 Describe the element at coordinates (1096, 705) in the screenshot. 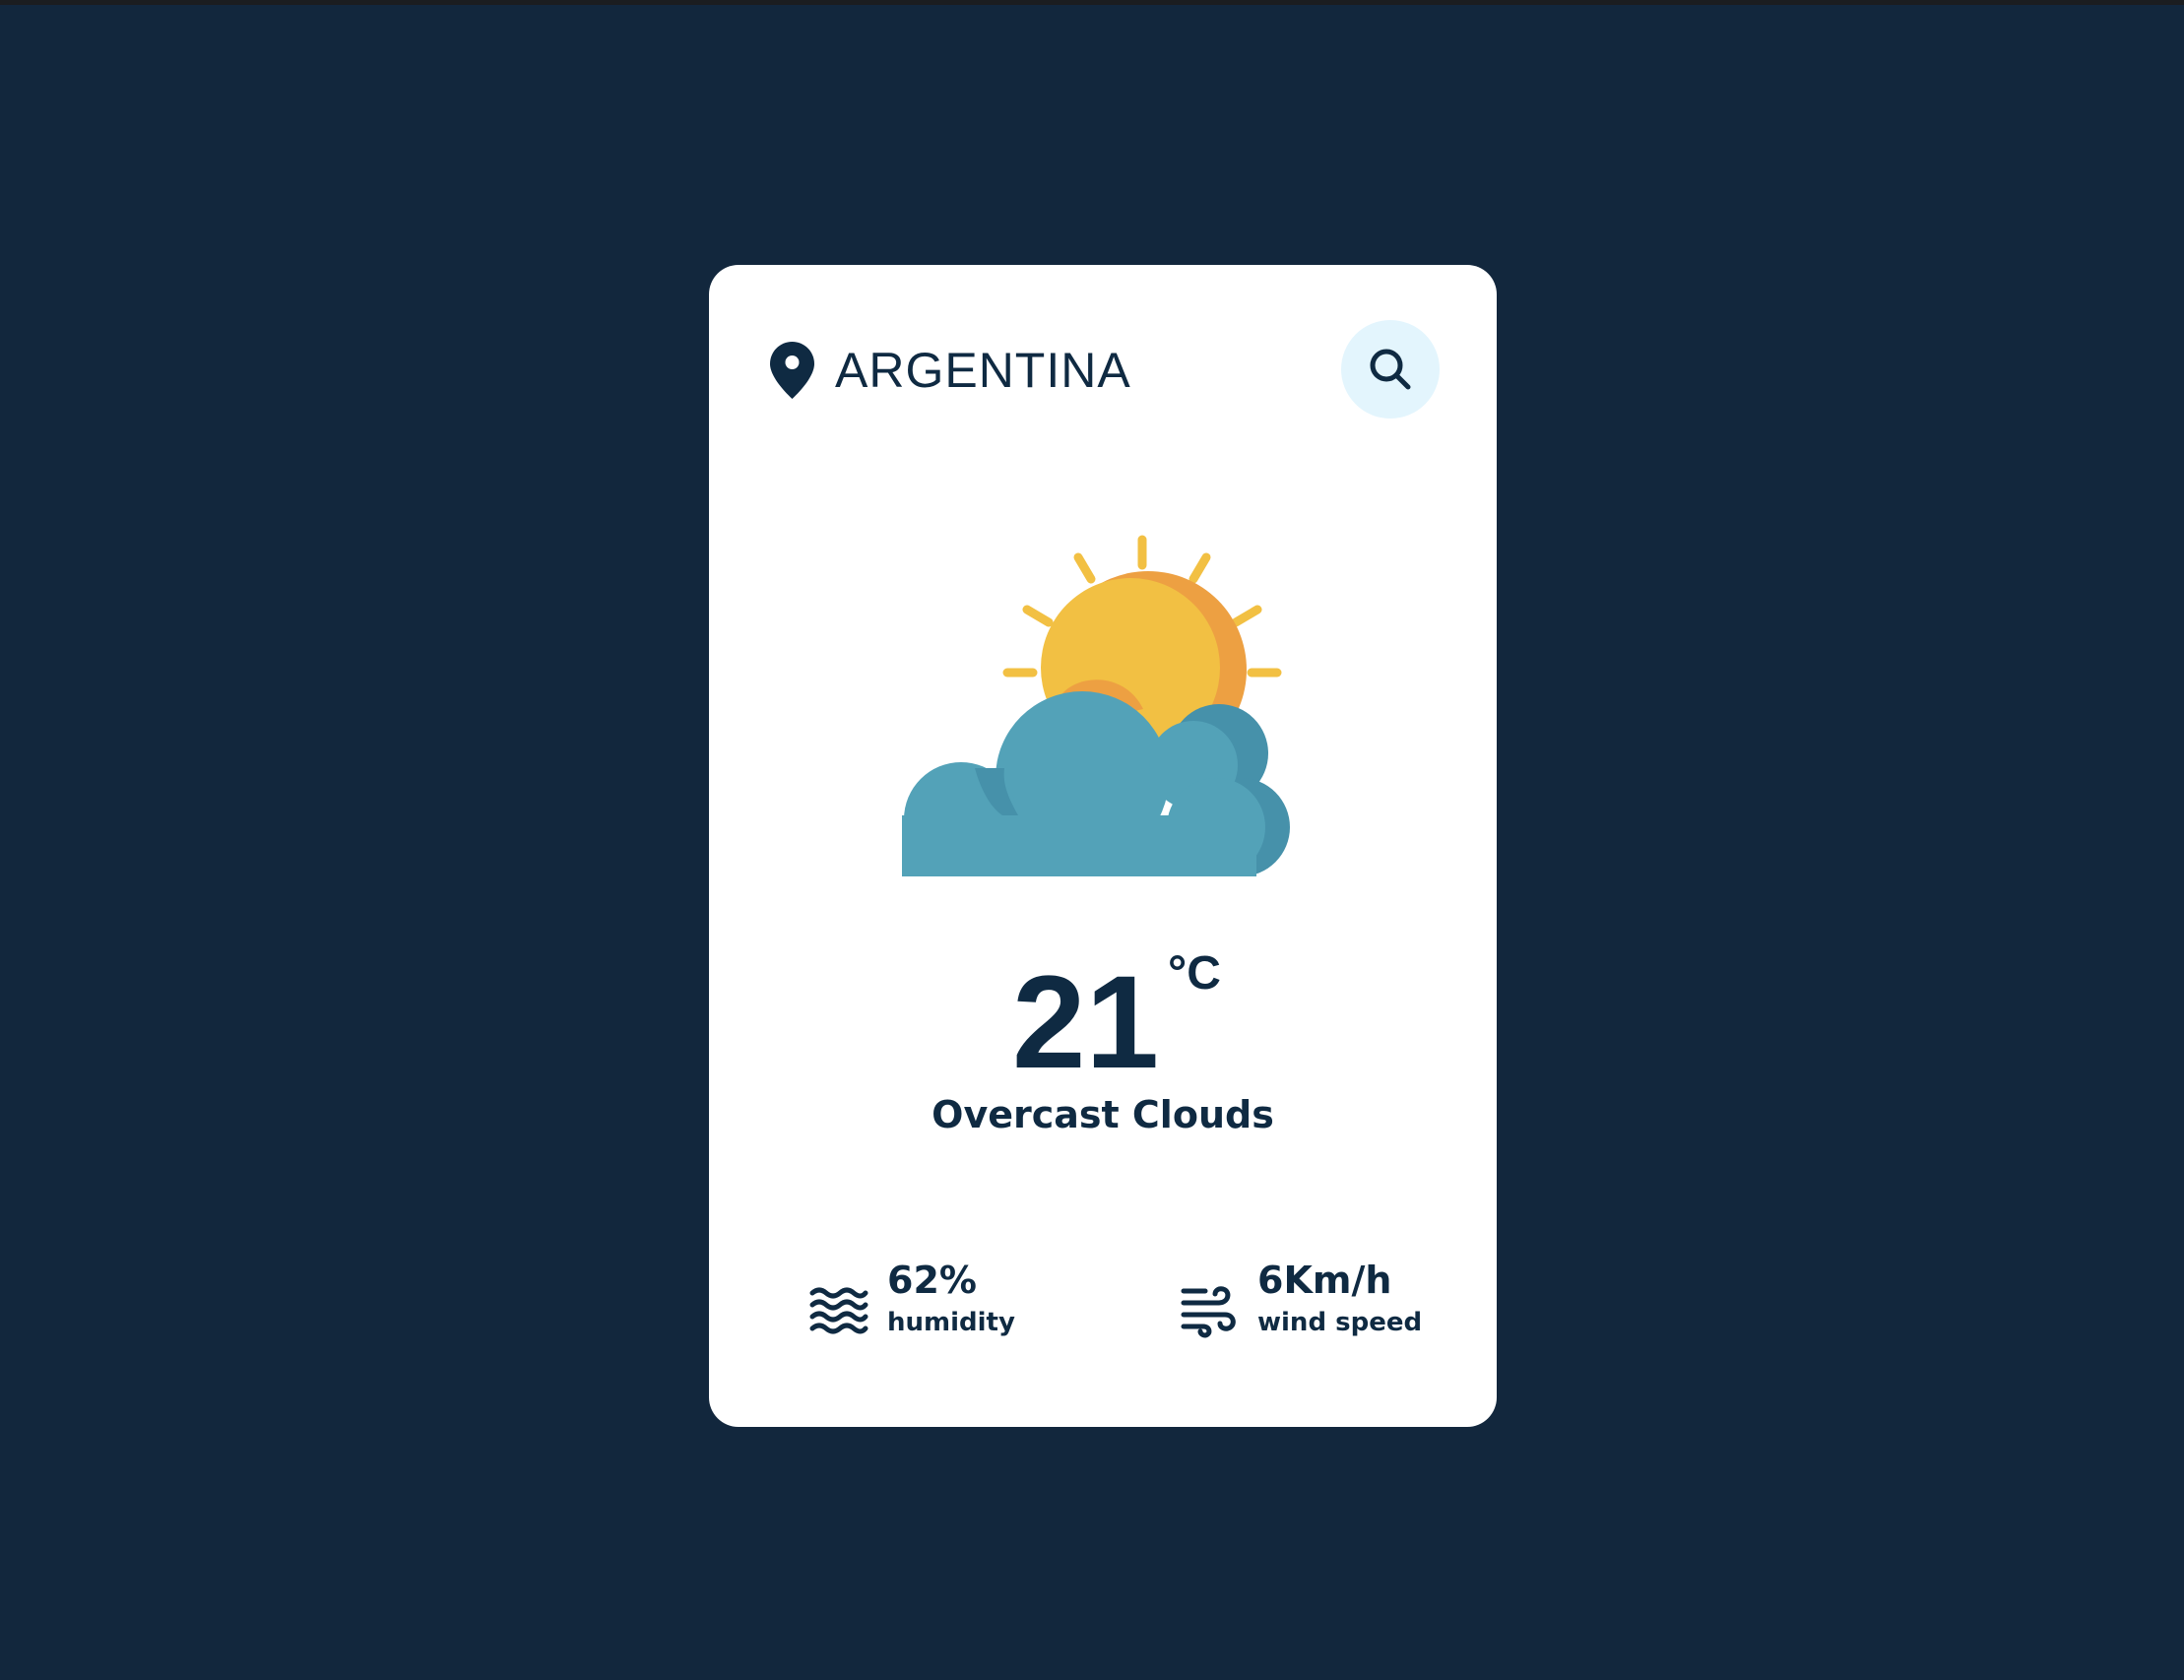

I see `partly-cloudy-icon` at that location.